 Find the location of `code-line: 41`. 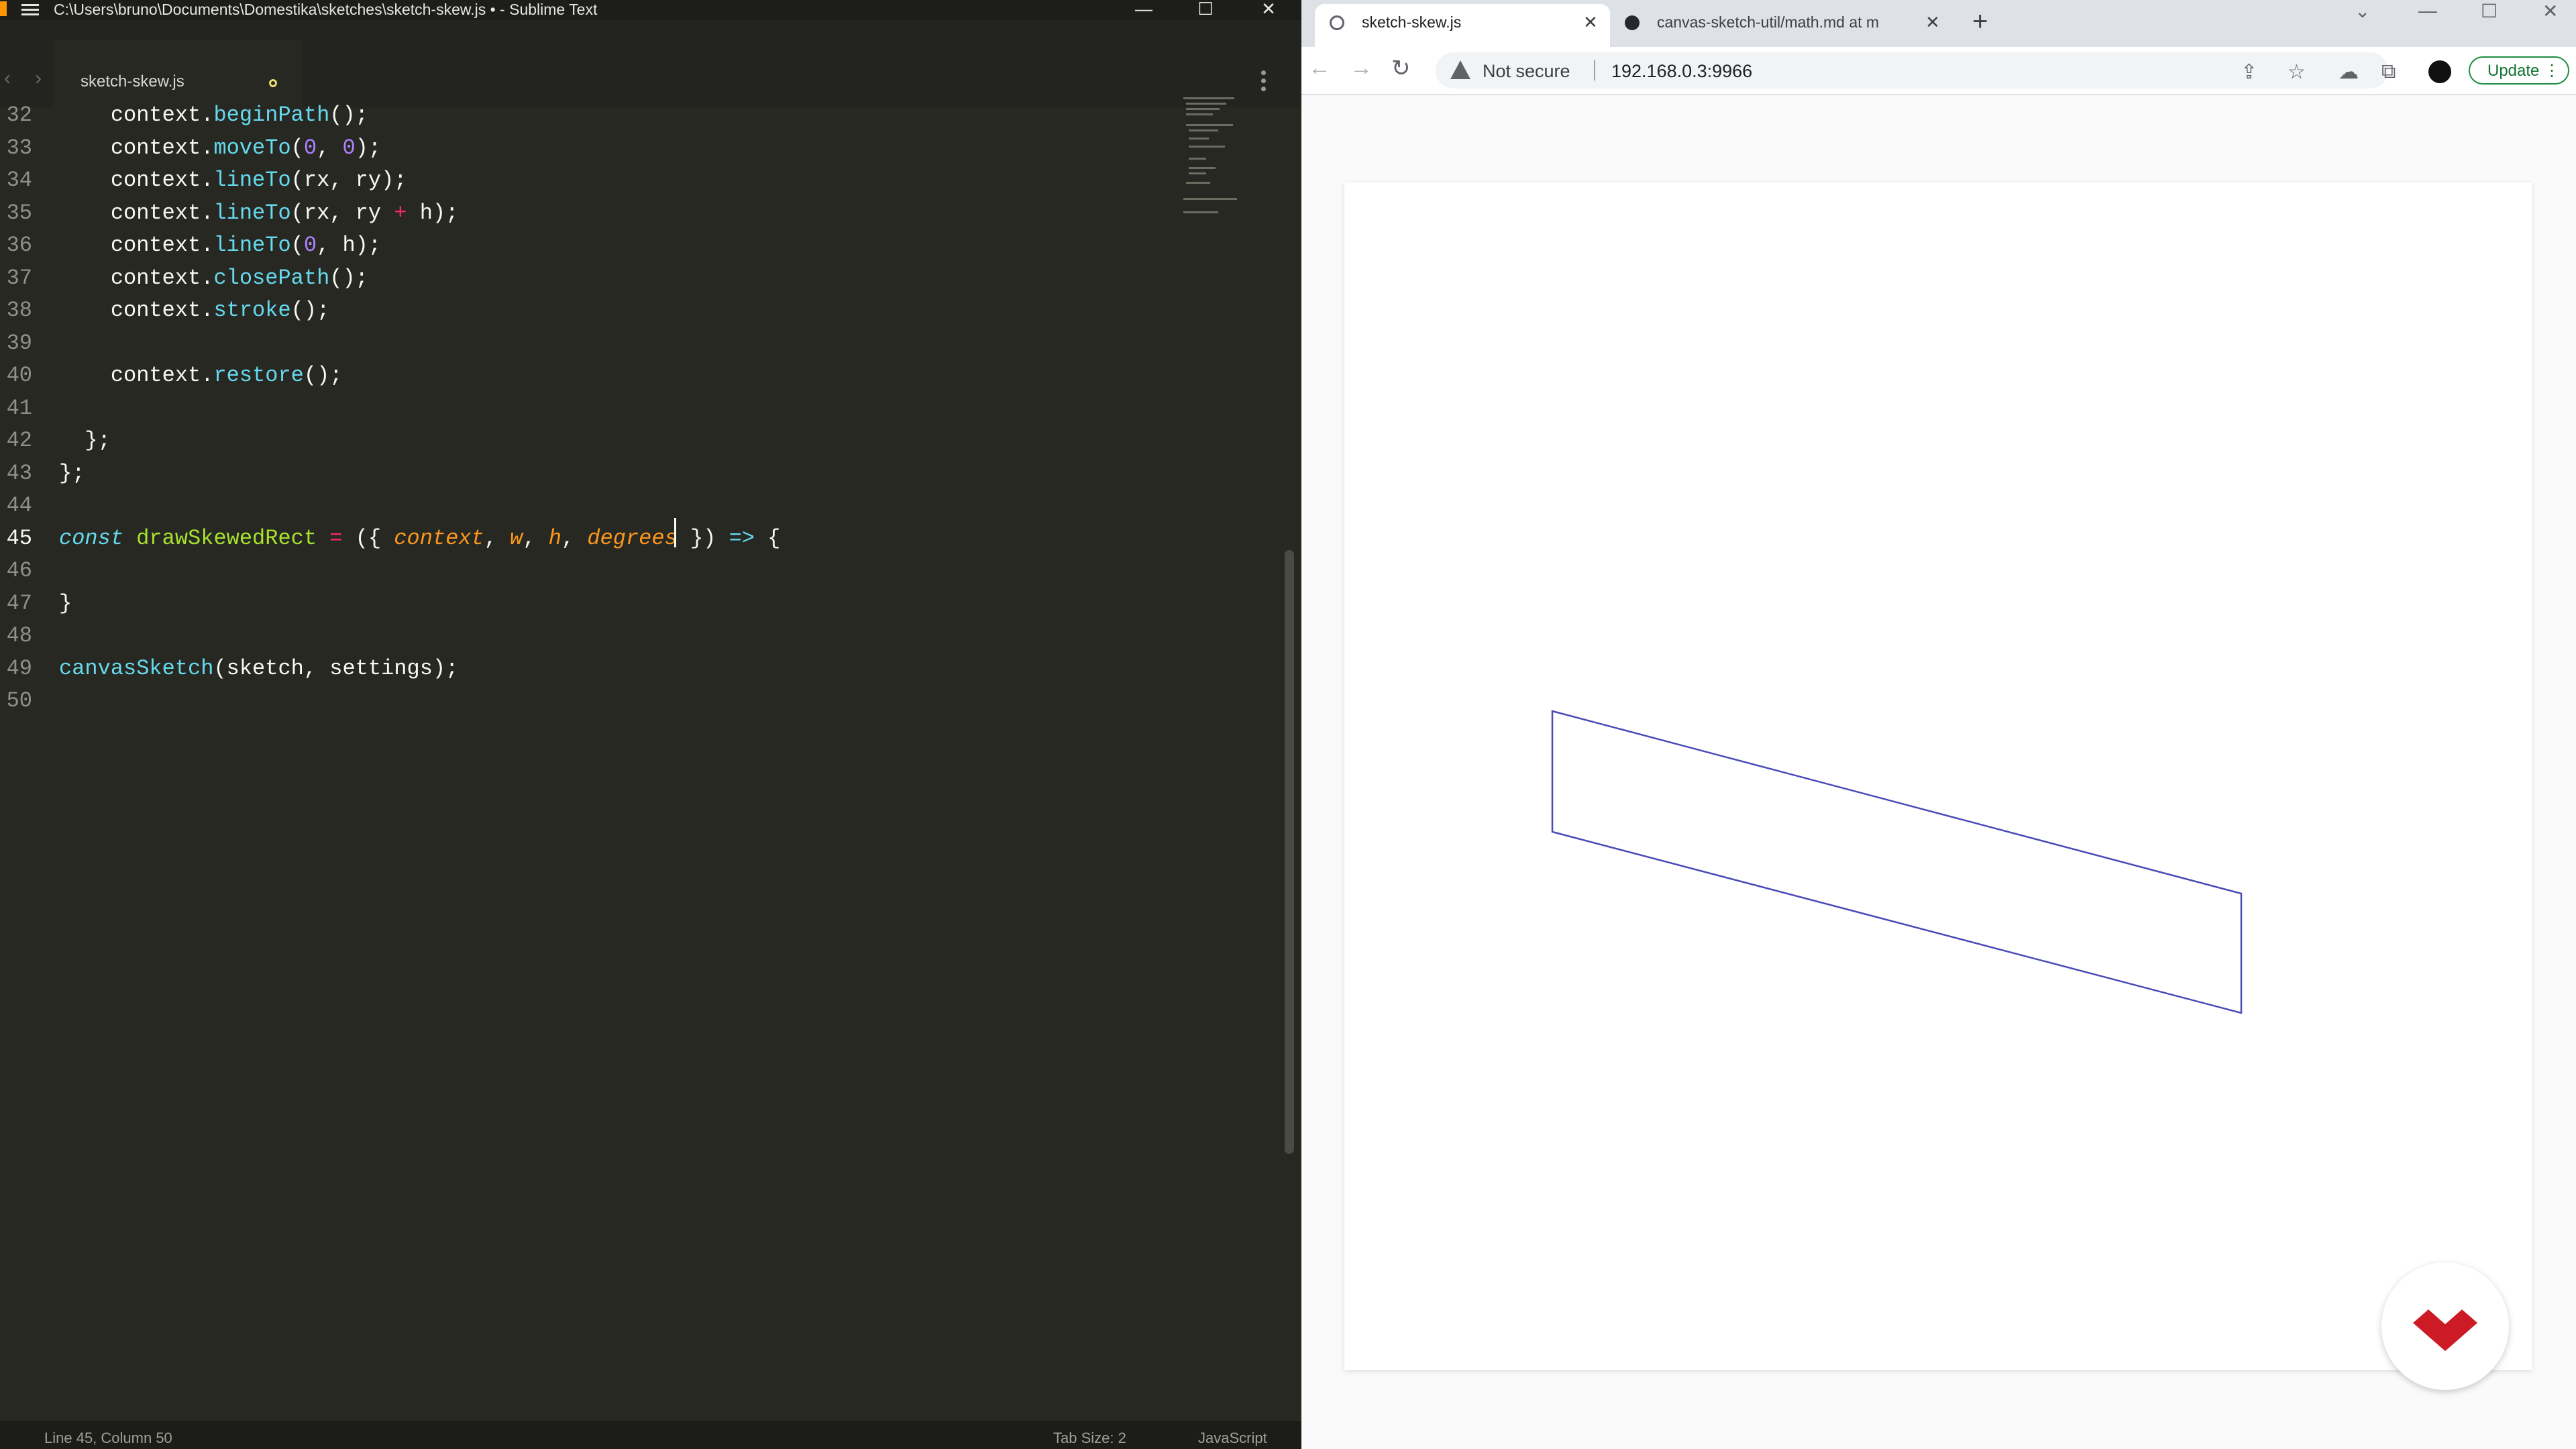

code-line: 41 is located at coordinates (597, 408).